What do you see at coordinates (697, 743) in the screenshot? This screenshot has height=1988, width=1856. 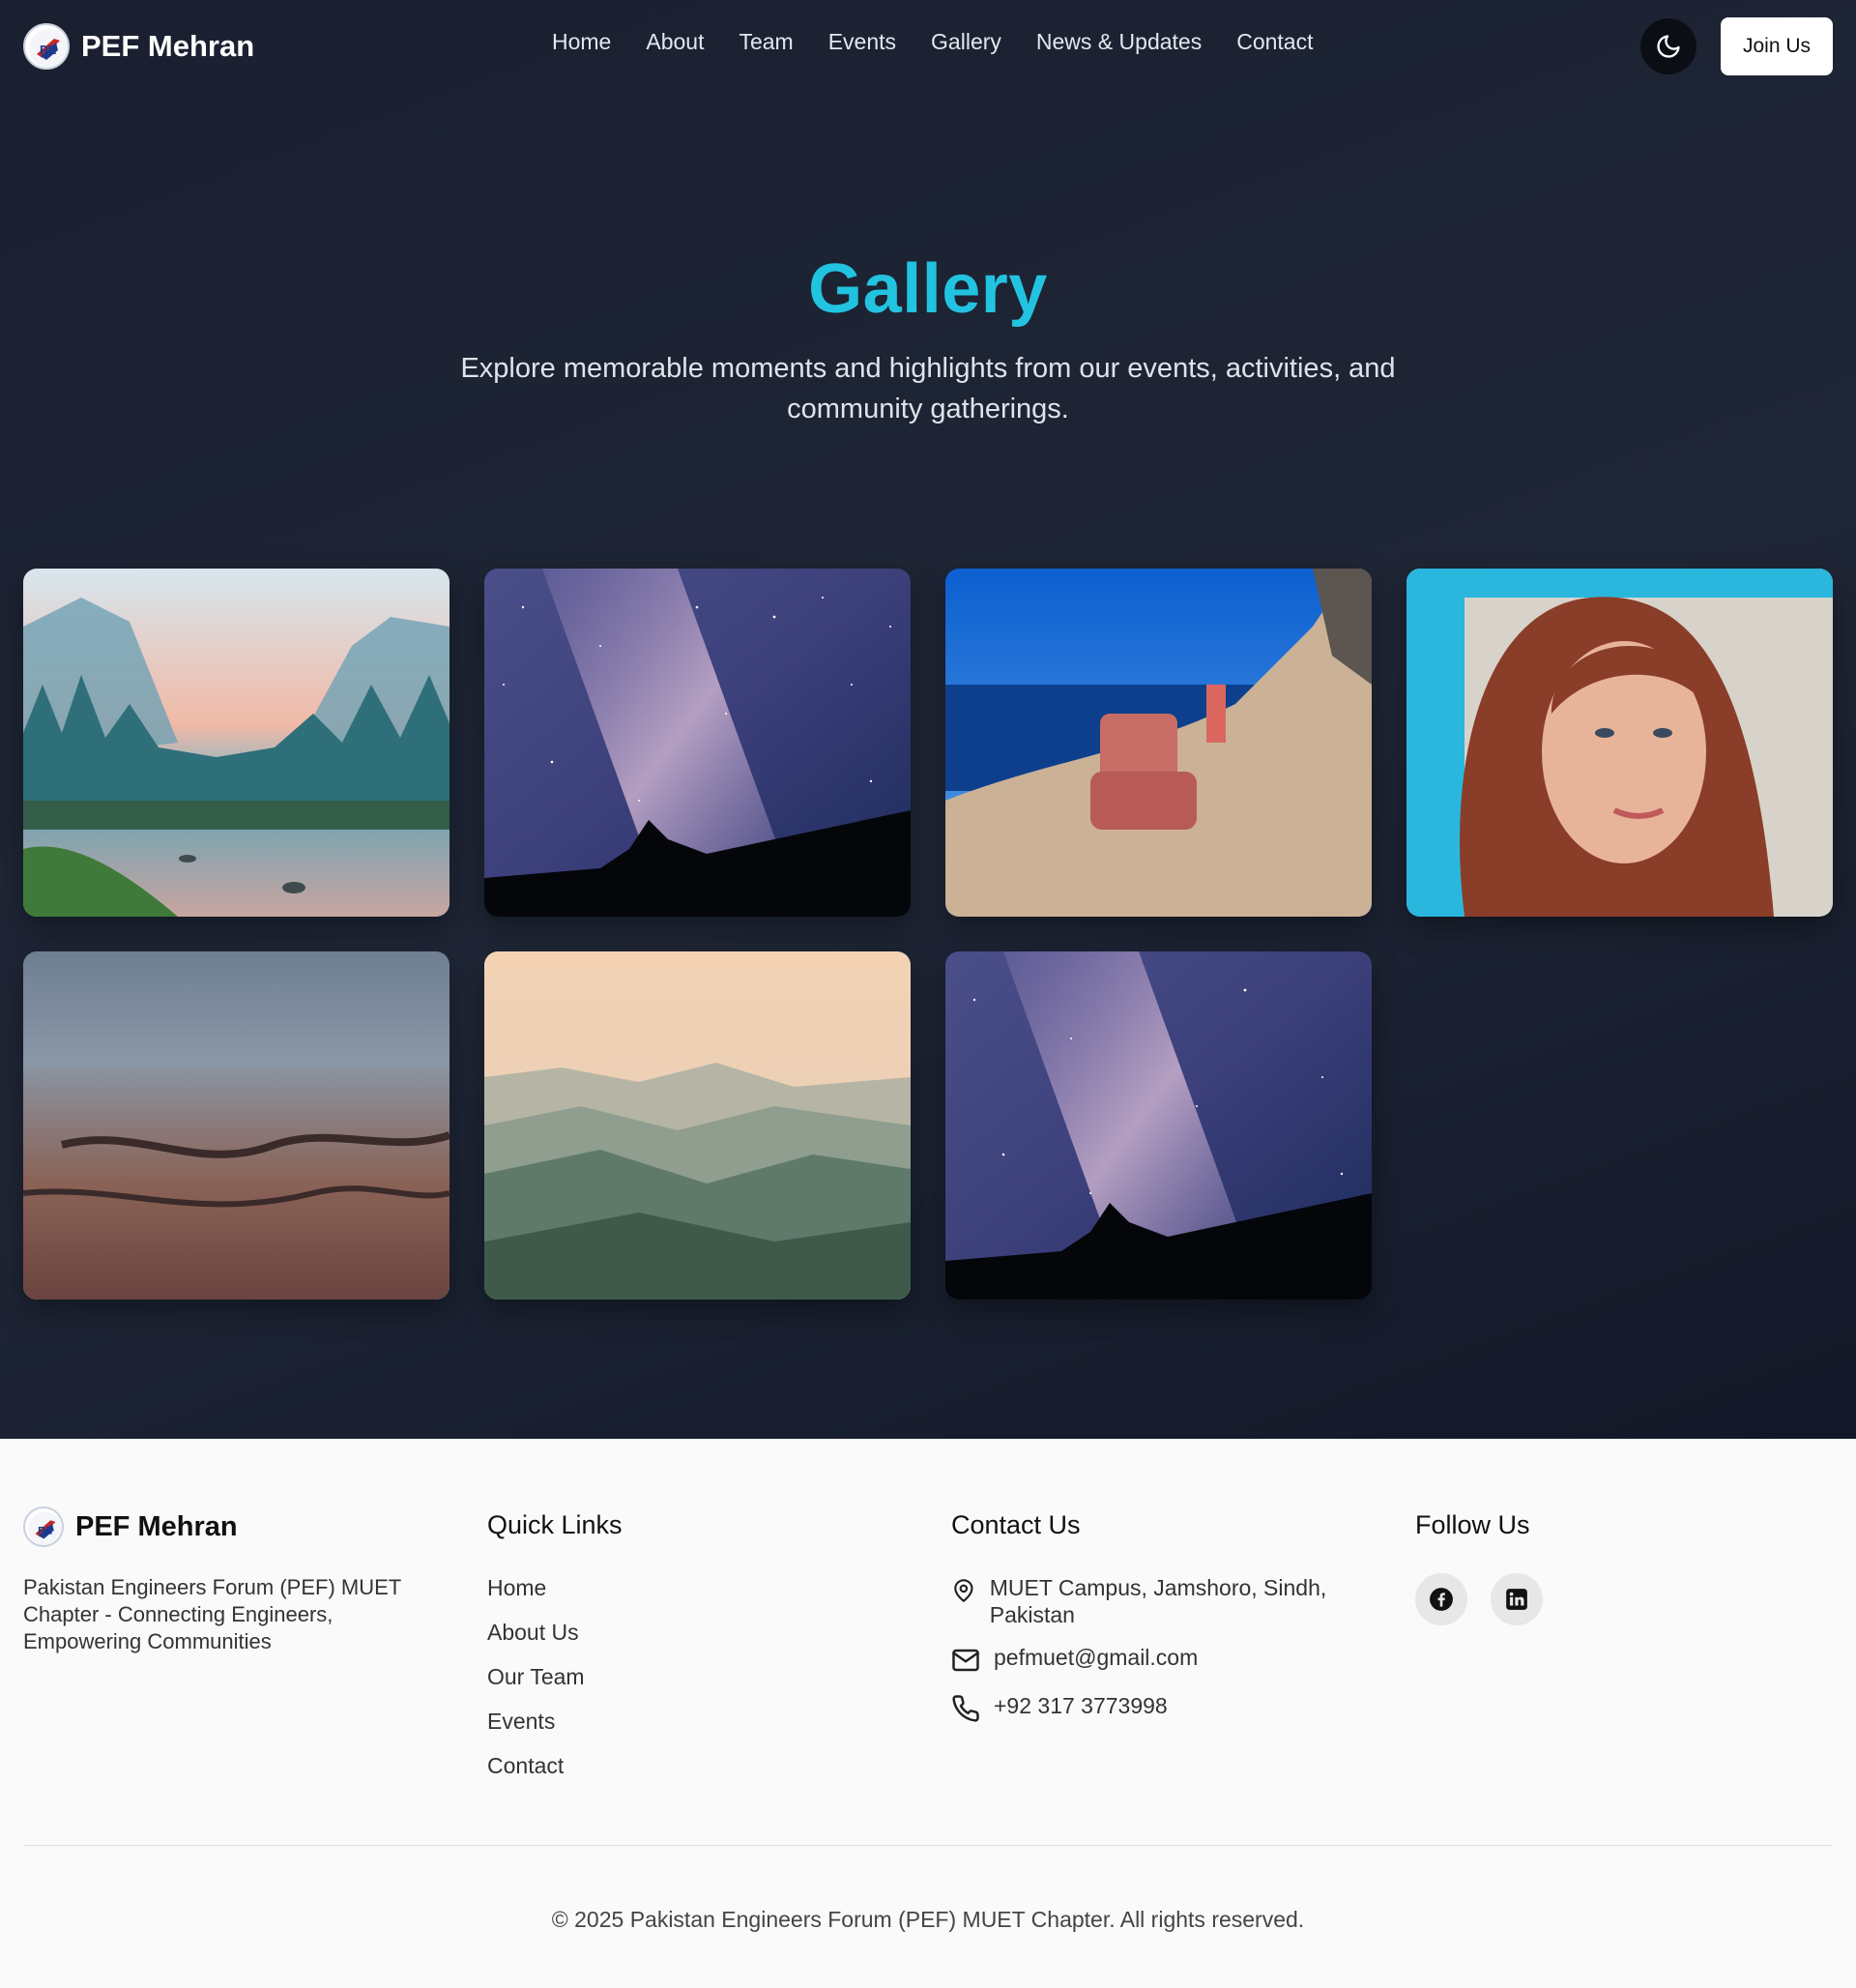 I see `gallery-image-milky-way` at bounding box center [697, 743].